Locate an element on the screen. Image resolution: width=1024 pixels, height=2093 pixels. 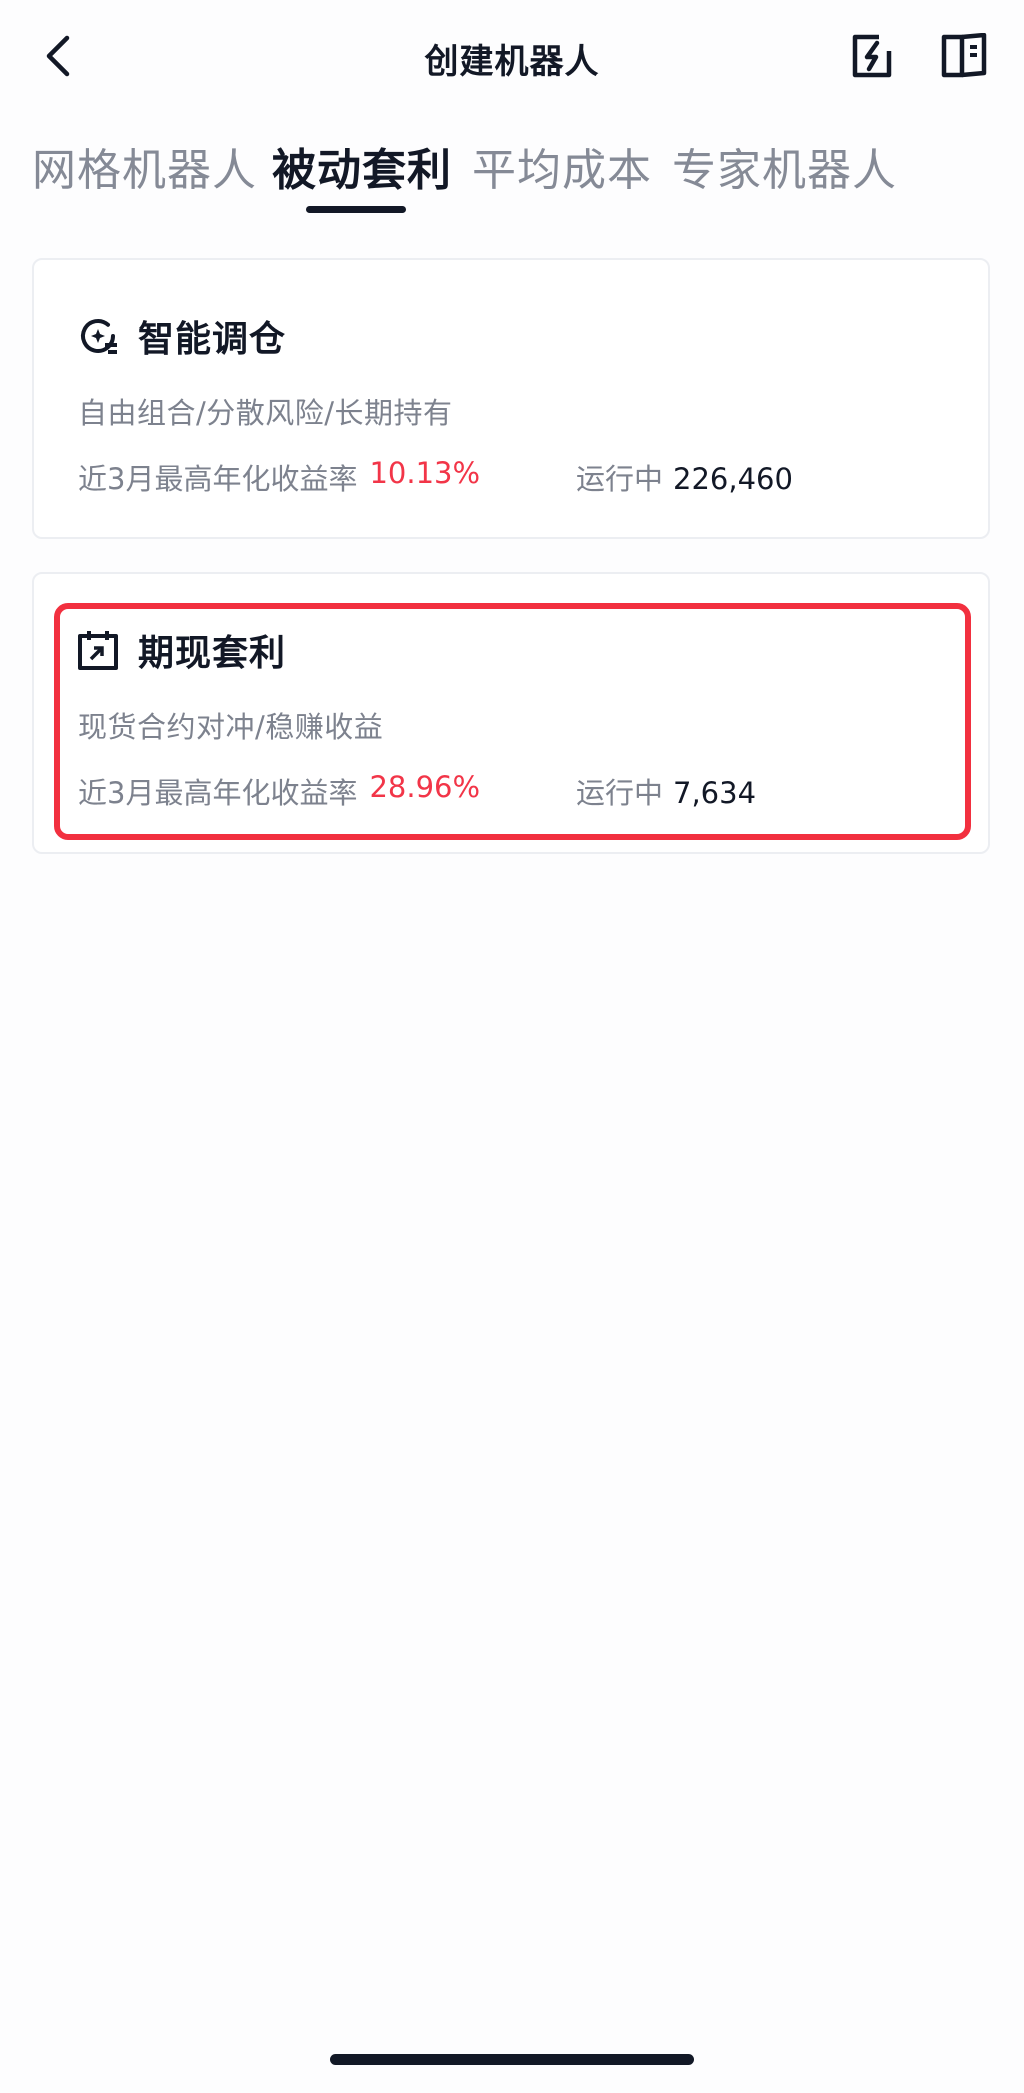
tab-bar: 网格机器人 被动套利 平均成本 专家机器人 is located at coordinates (512, 178).